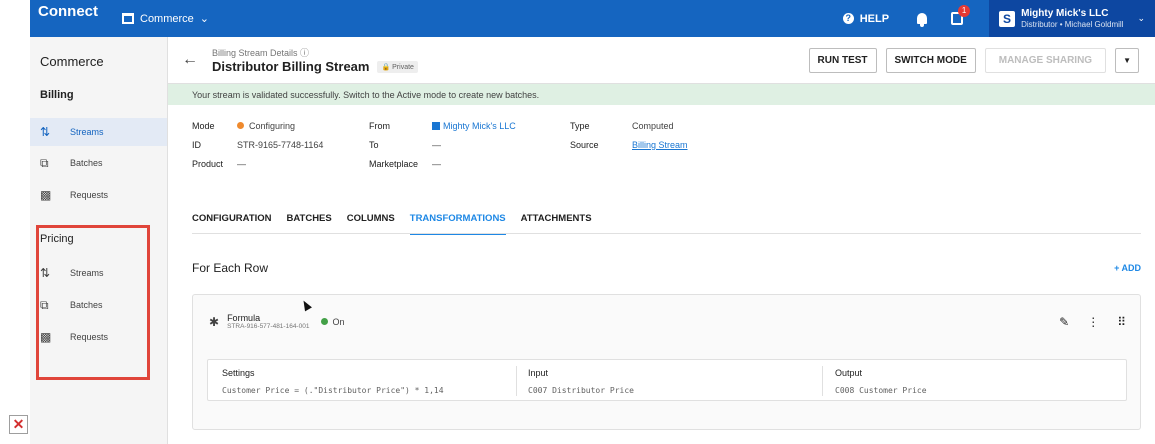  I want to click on source-link: Billing Stream, so click(660, 145).